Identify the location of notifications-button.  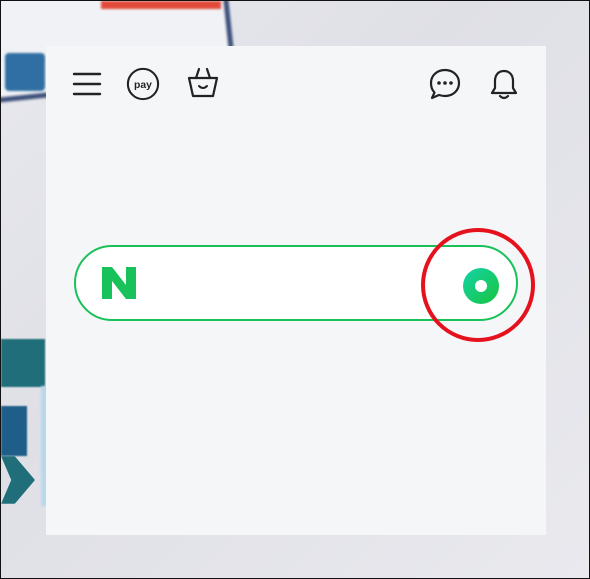
(504, 84).